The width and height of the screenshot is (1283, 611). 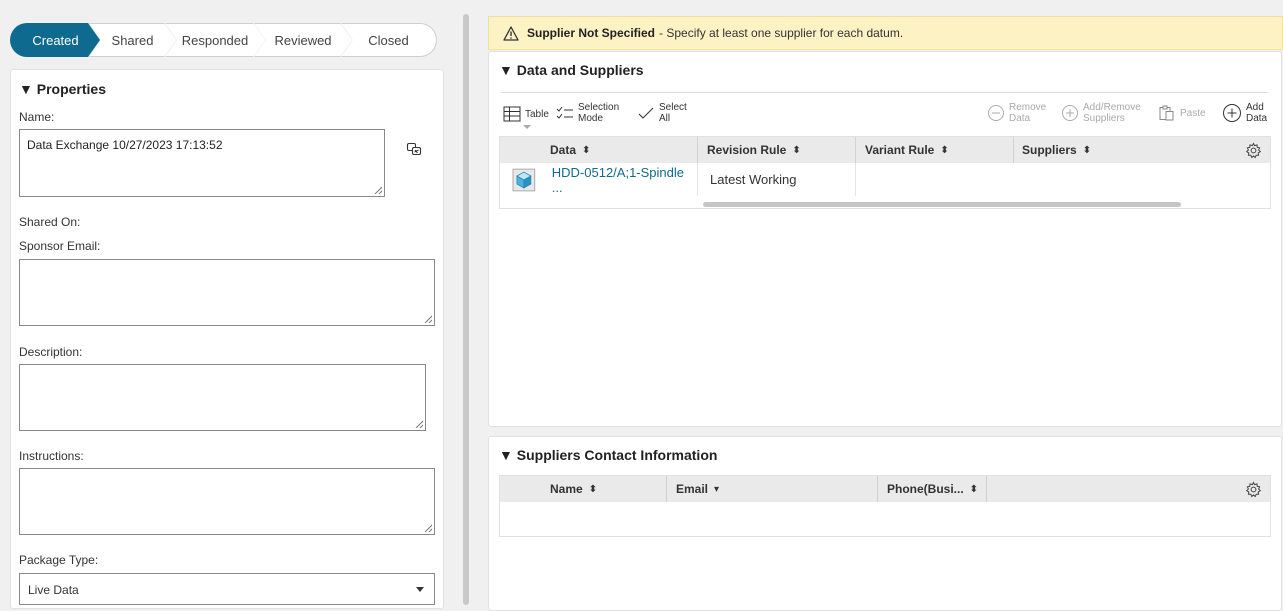 I want to click on translate-icon, so click(x=414, y=149).